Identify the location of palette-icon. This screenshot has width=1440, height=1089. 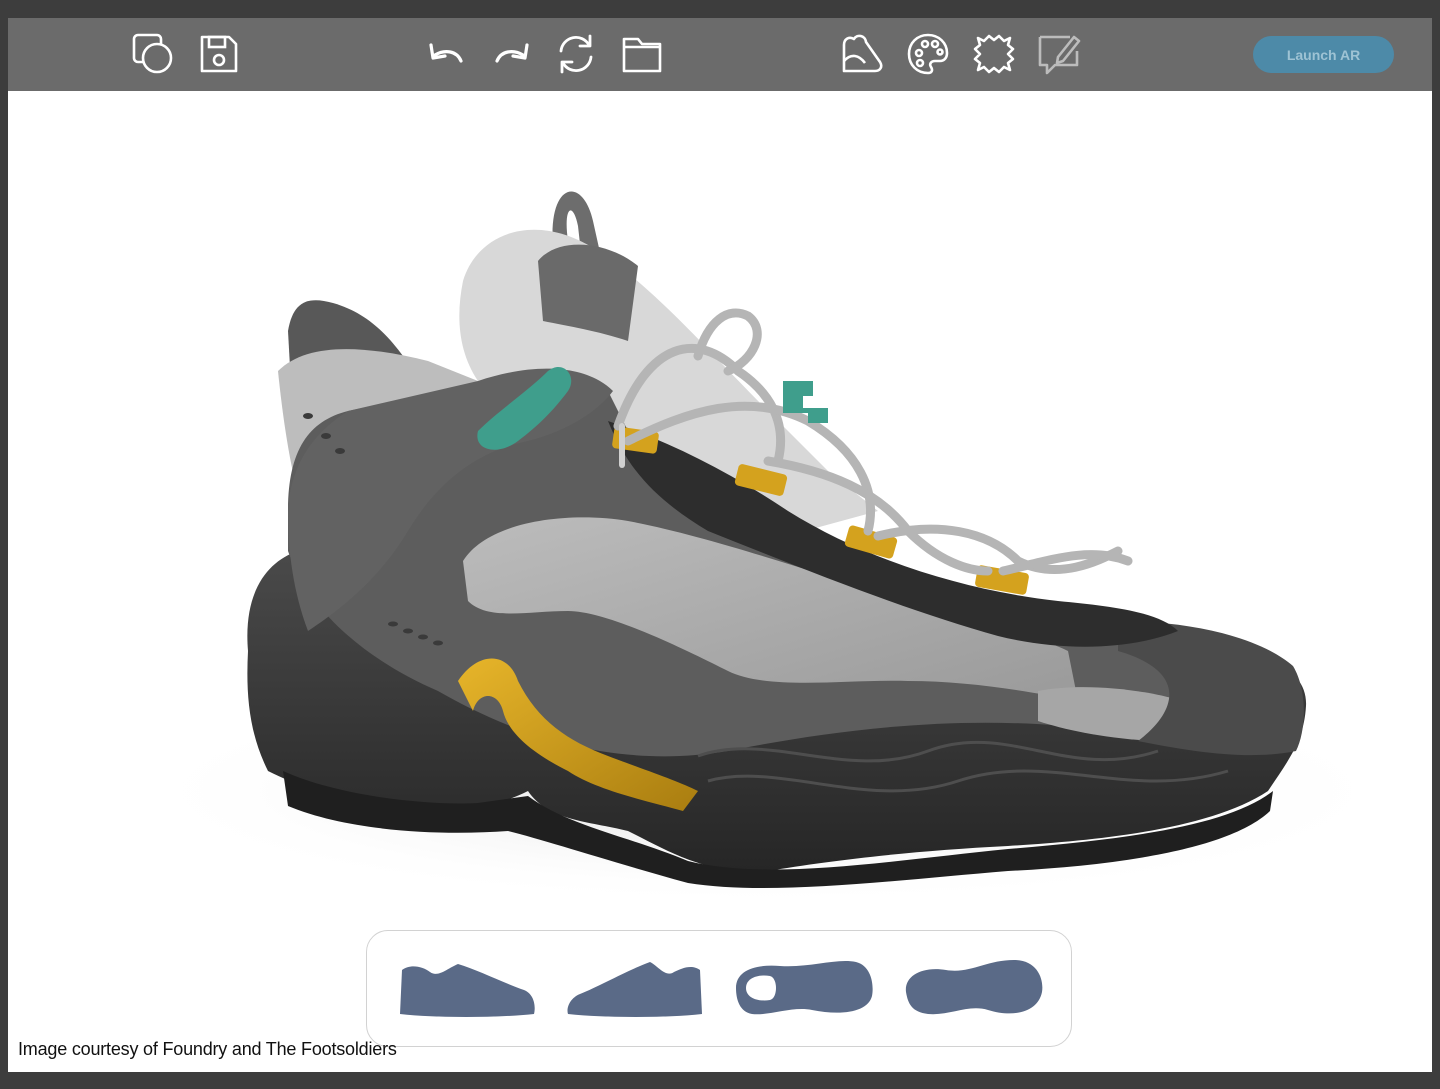
(928, 54).